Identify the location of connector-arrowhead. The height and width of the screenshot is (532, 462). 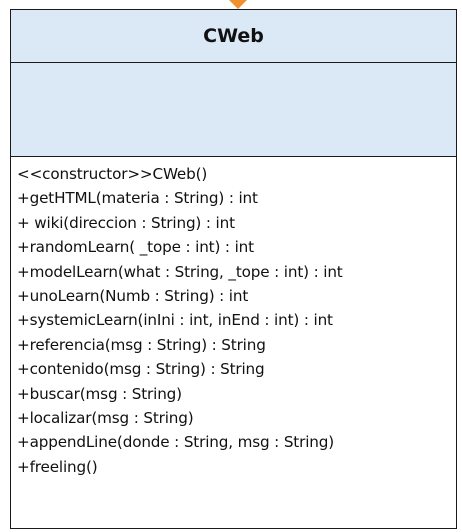
(238, 4).